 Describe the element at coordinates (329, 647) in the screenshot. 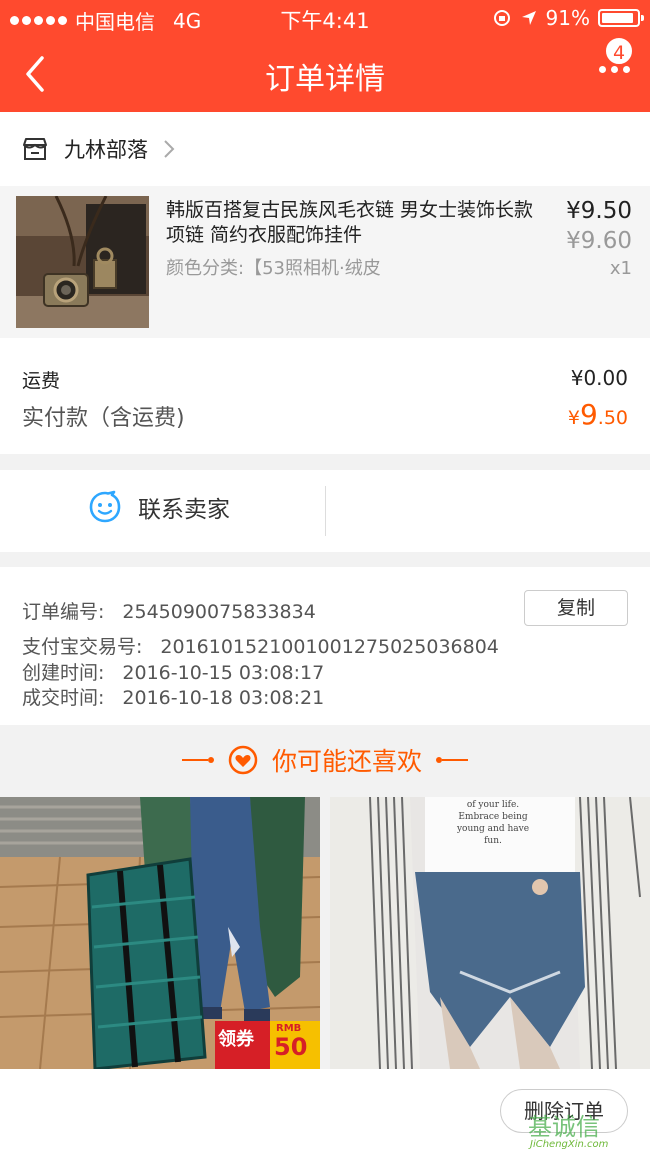

I see `alipay-value: 2016101521001001275025036804` at that location.